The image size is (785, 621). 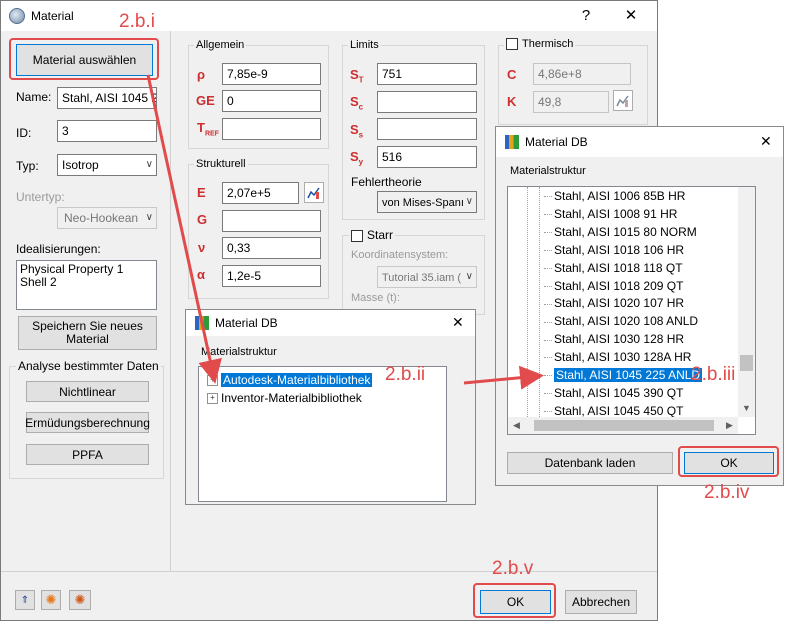 What do you see at coordinates (107, 165) in the screenshot?
I see `type-select: Isotrop ∨` at bounding box center [107, 165].